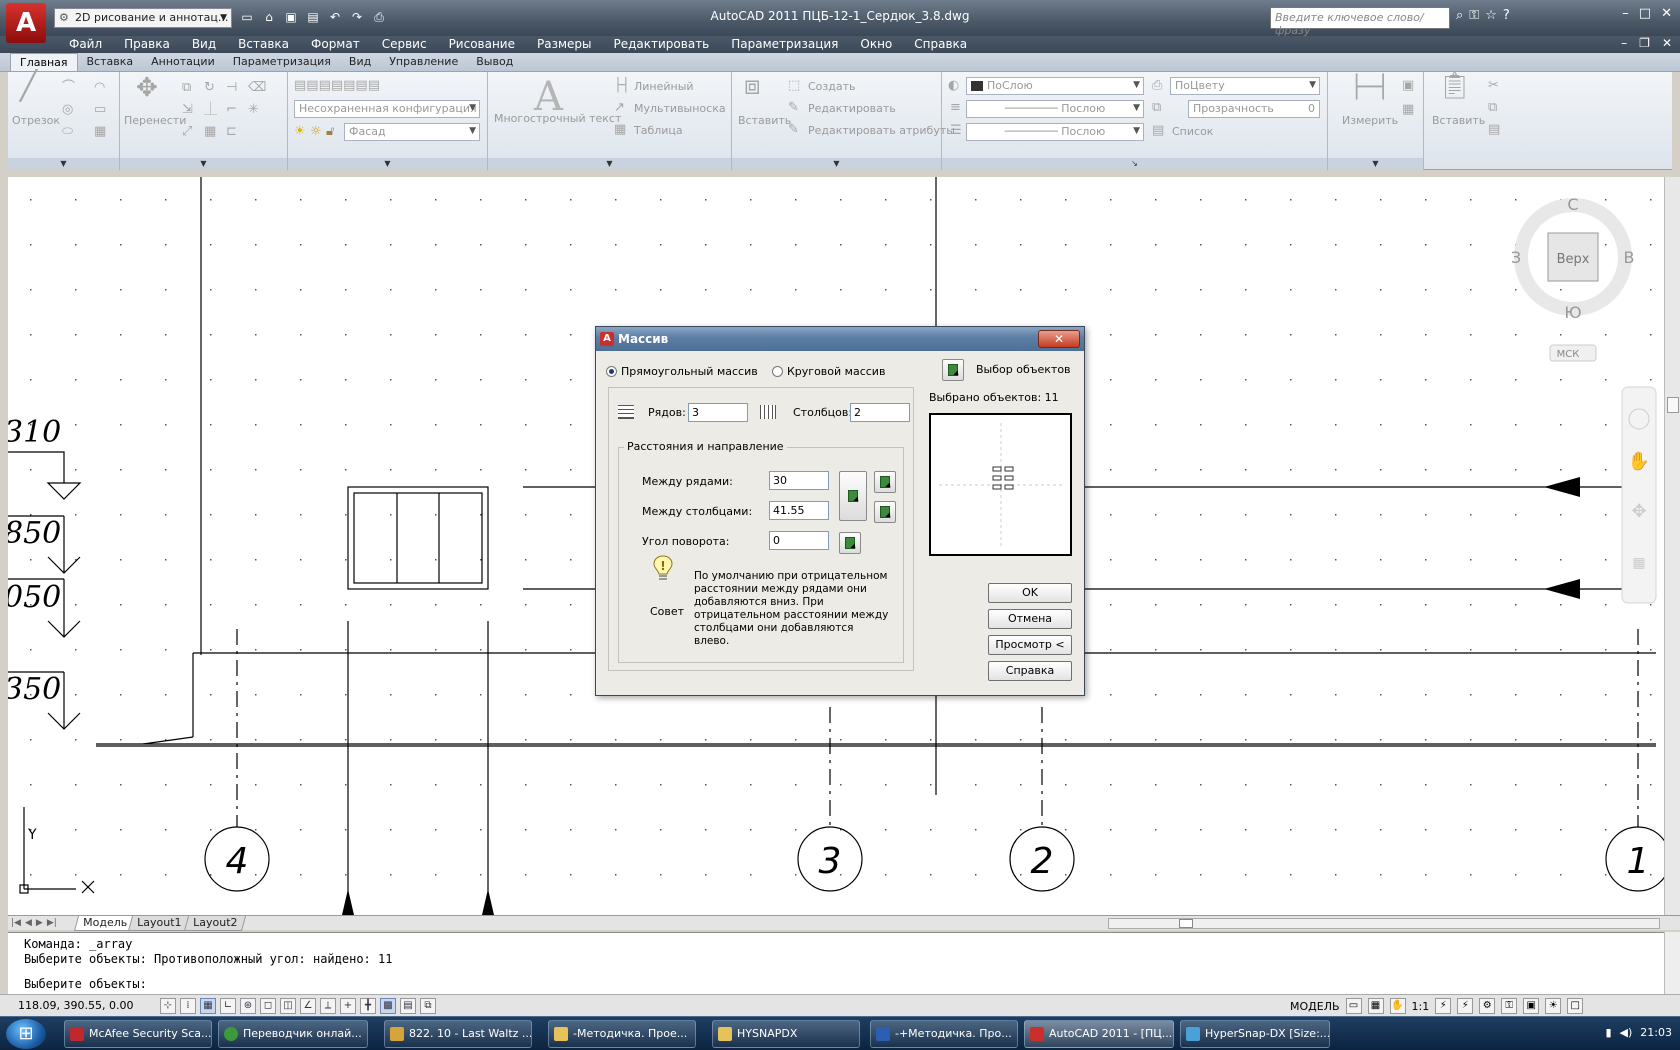 The width and height of the screenshot is (1680, 1050). I want to click on tab-insert: Вставка, so click(110, 62).